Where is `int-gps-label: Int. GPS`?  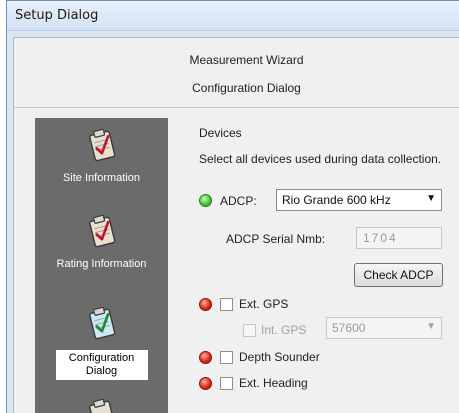
int-gps-label: Int. GPS is located at coordinates (284, 330).